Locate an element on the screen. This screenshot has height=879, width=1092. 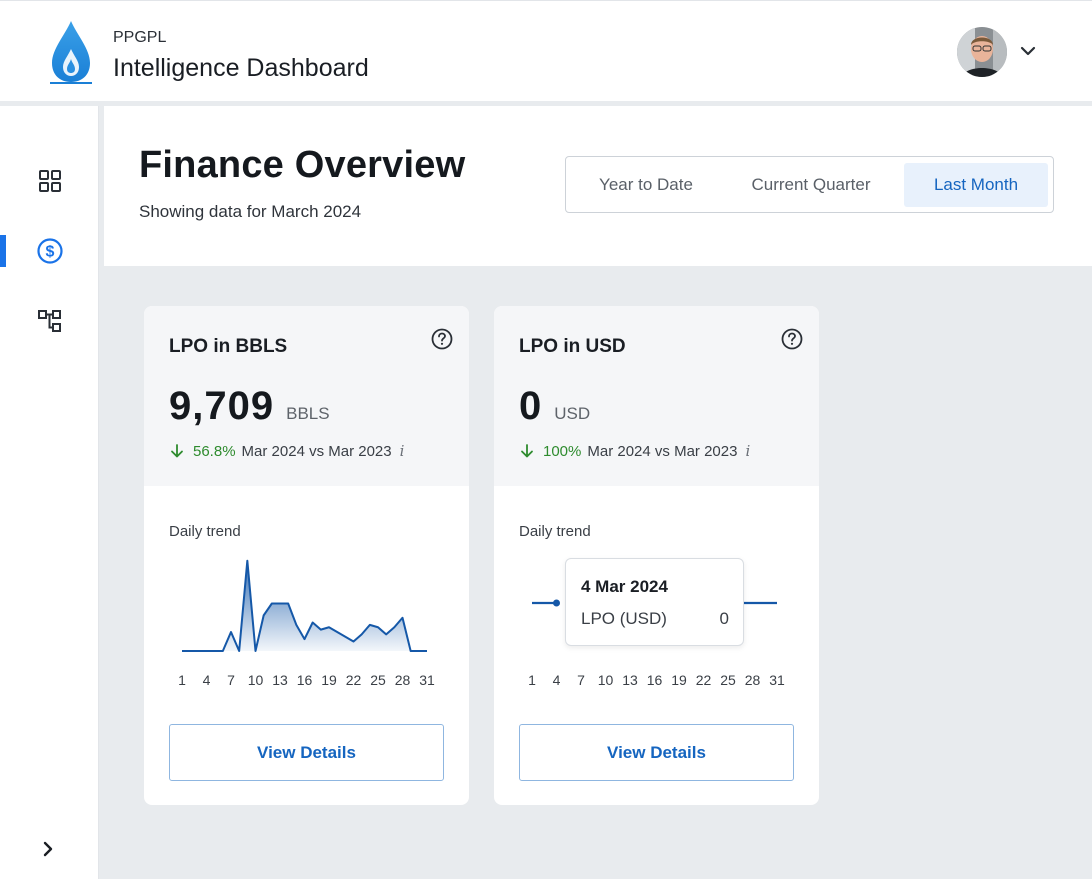
range-last-month: Last Month is located at coordinates (976, 185).